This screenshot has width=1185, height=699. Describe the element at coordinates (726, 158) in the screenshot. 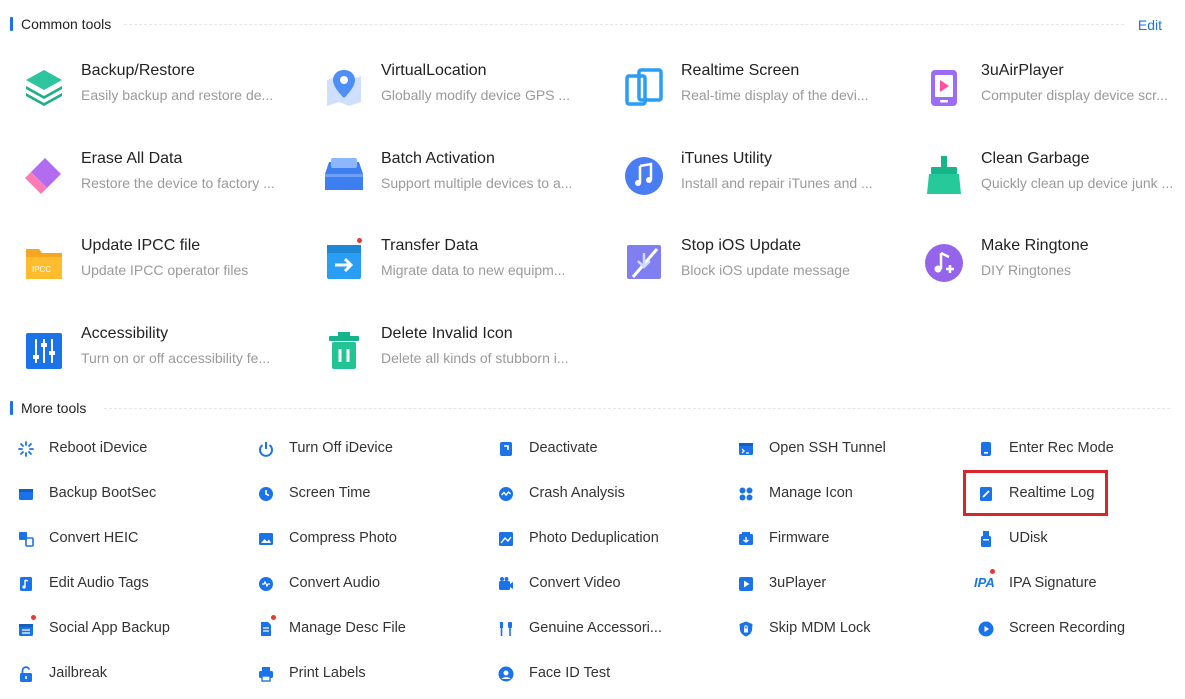

I see `tool-name: iTunes Utility` at that location.